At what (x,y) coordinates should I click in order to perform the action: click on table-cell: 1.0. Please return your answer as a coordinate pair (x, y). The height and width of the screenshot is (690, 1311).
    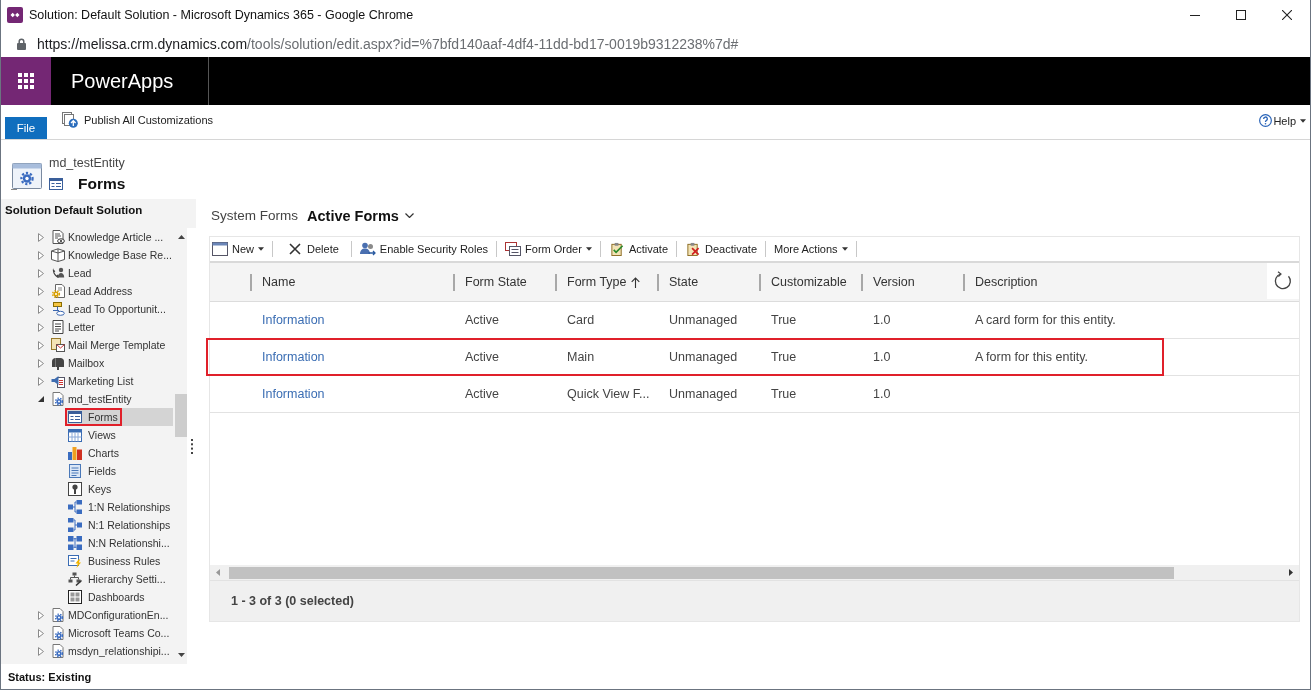
    Looking at the image, I should click on (882, 394).